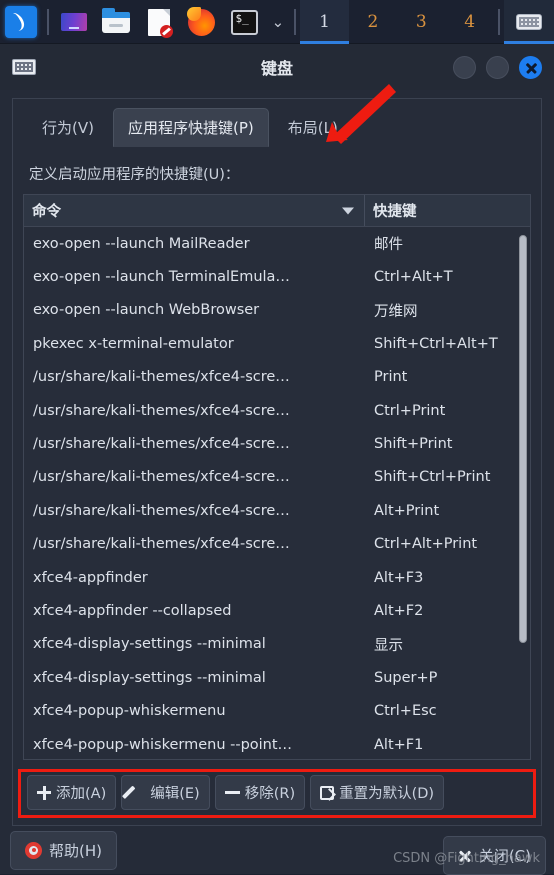  I want to click on reset-icon, so click(327, 792).